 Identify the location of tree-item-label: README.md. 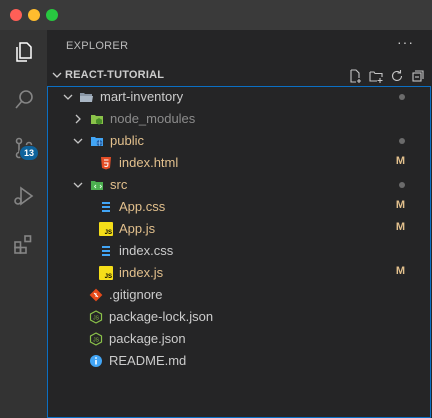
(148, 360).